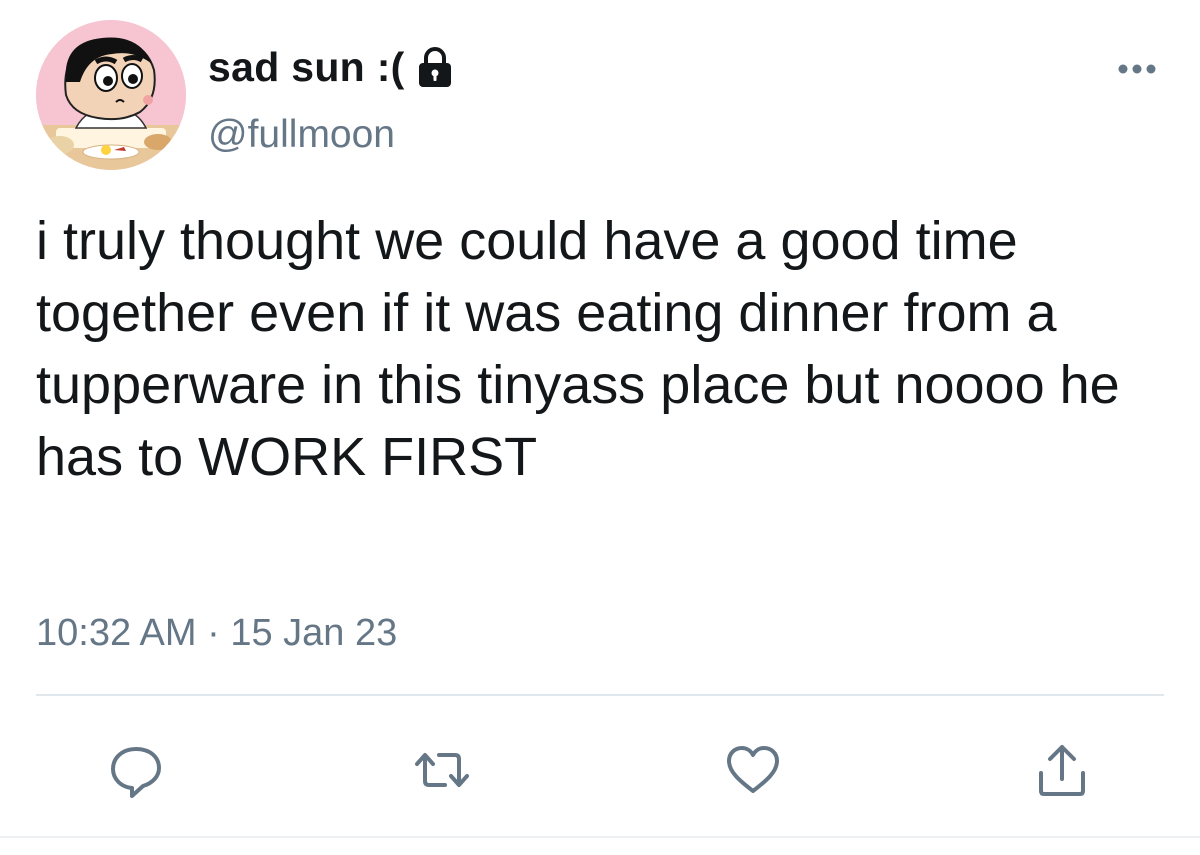  I want to click on bottom-divider, so click(600, 837).